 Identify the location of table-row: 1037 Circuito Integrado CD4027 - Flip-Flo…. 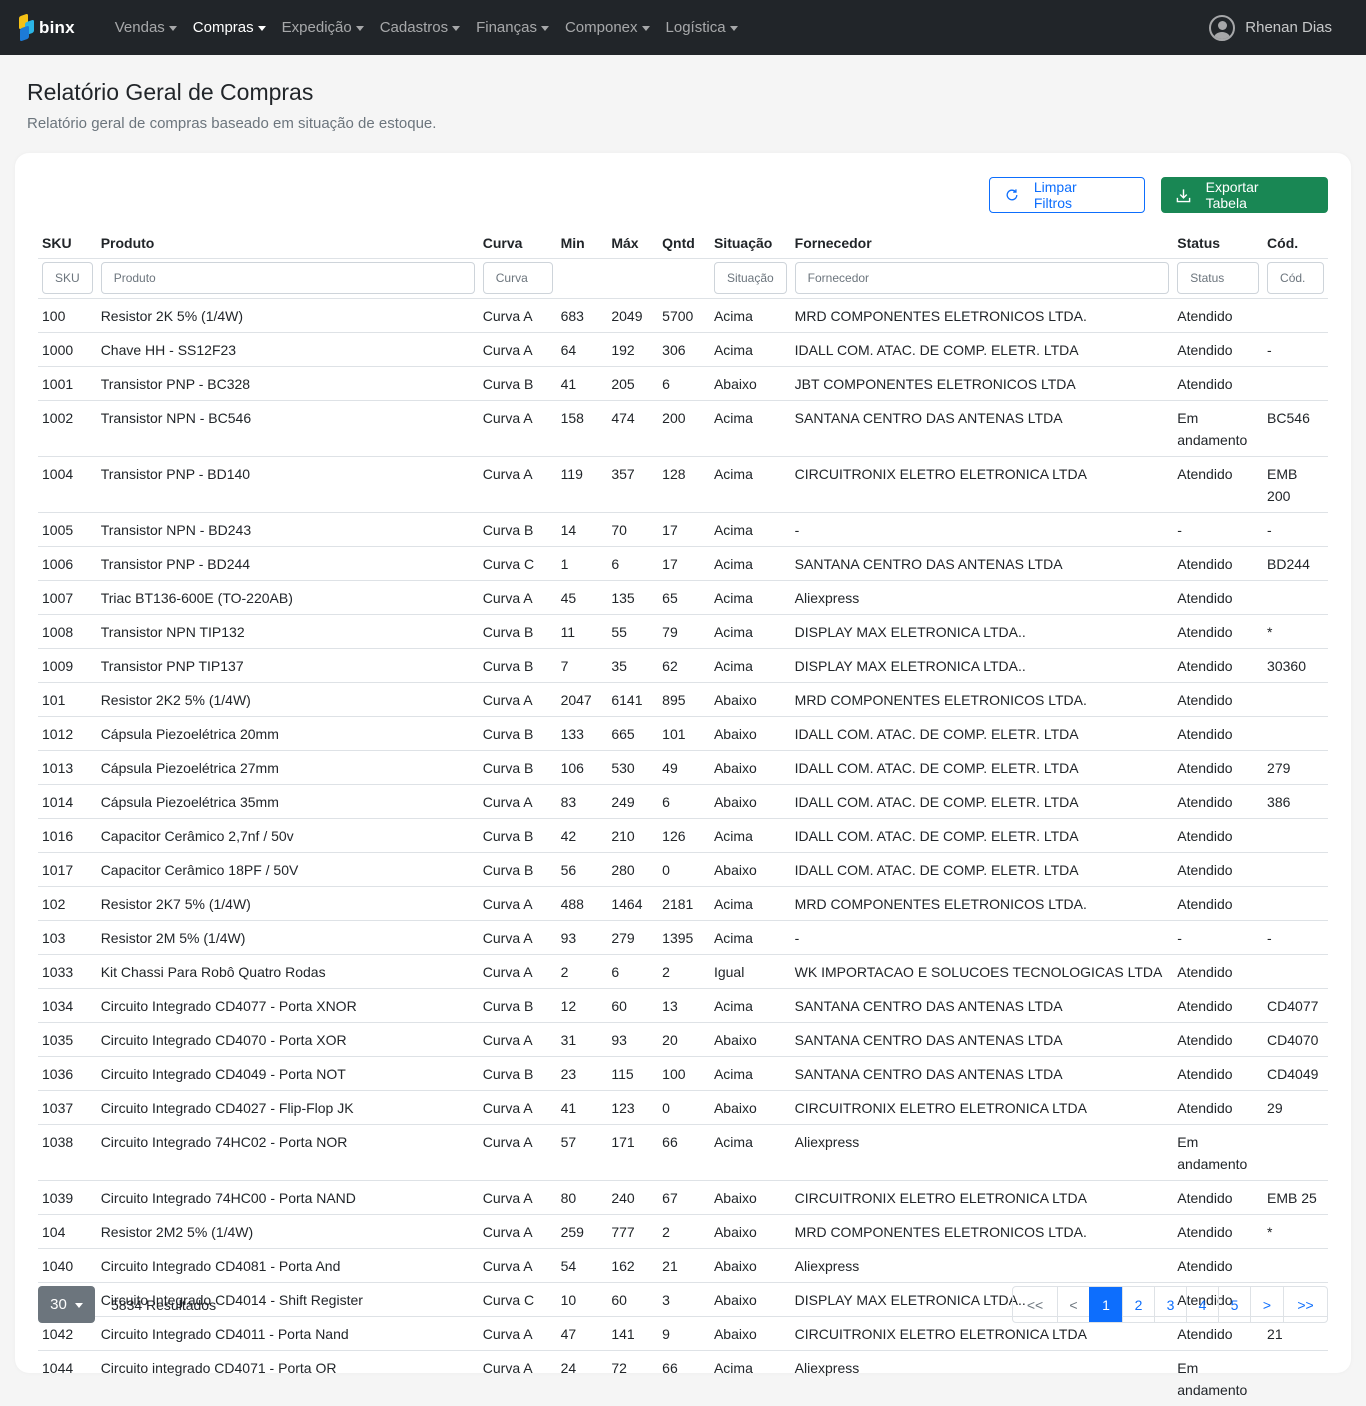
(683, 1106).